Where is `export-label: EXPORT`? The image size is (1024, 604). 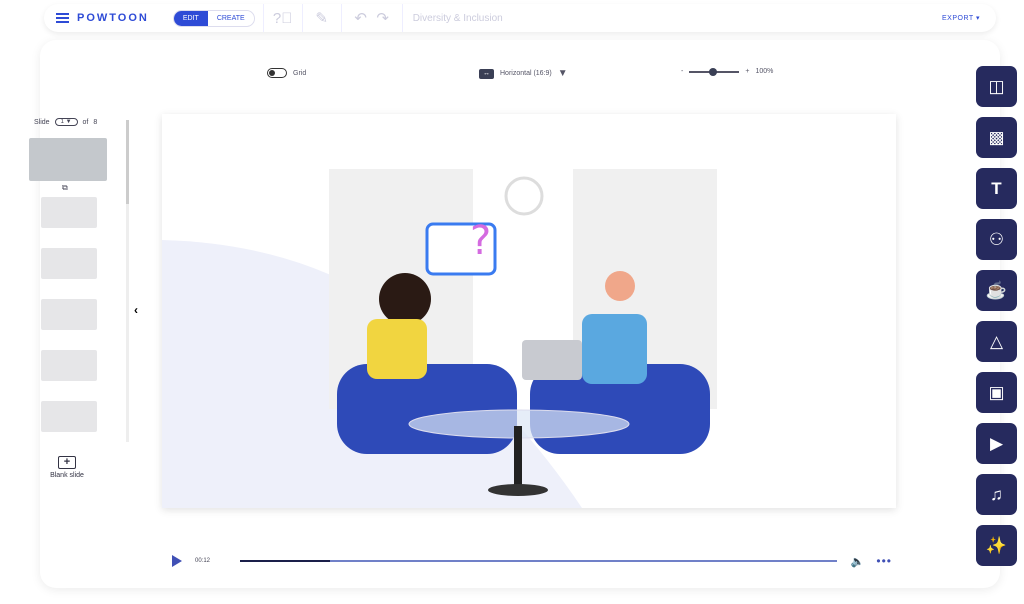 export-label: EXPORT is located at coordinates (958, 18).